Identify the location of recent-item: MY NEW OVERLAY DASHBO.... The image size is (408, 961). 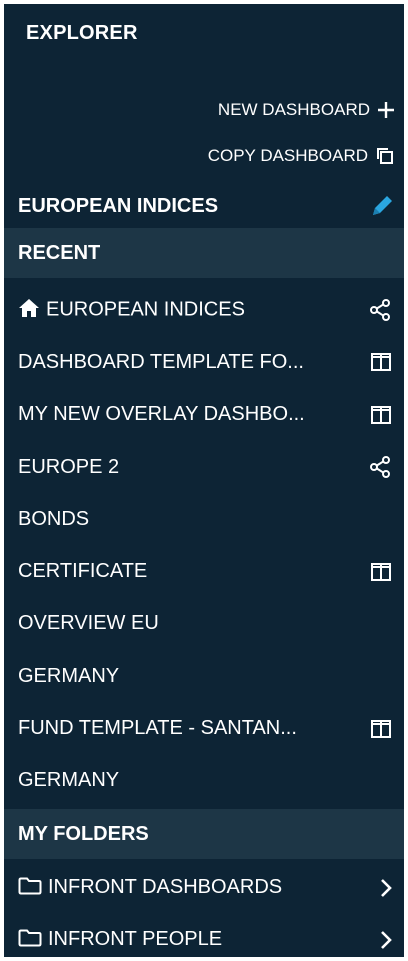
(204, 415).